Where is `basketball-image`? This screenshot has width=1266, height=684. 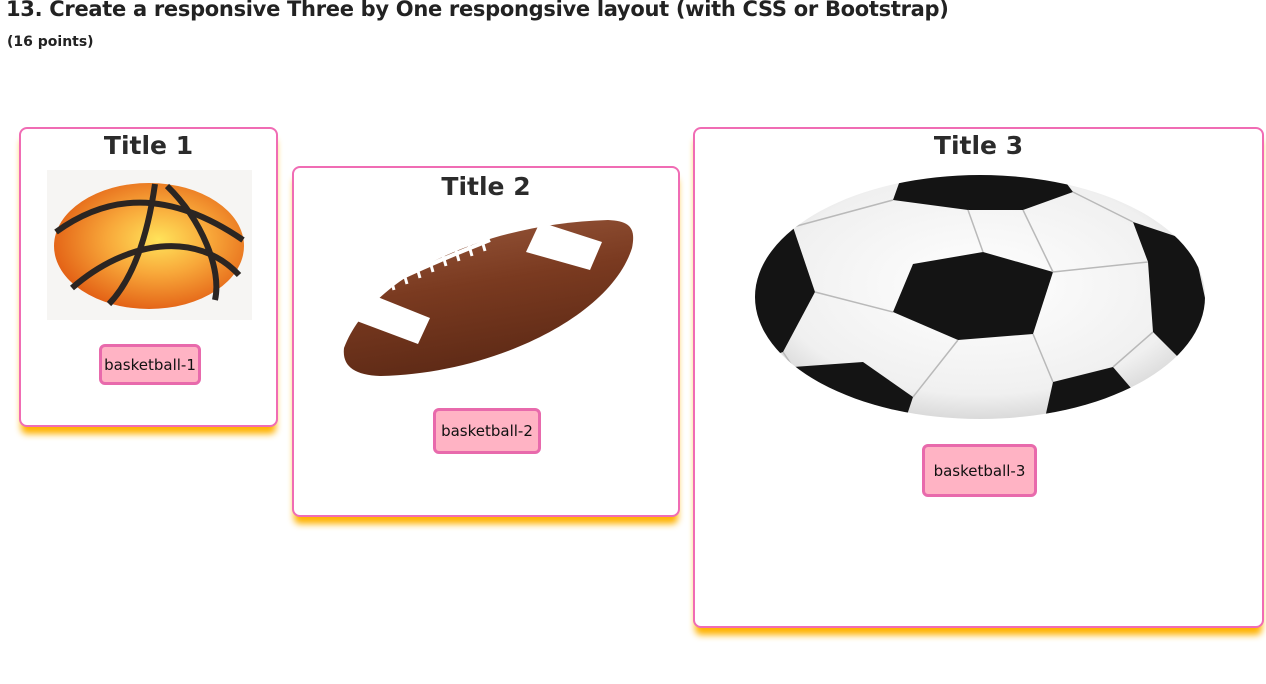 basketball-image is located at coordinates (149, 245).